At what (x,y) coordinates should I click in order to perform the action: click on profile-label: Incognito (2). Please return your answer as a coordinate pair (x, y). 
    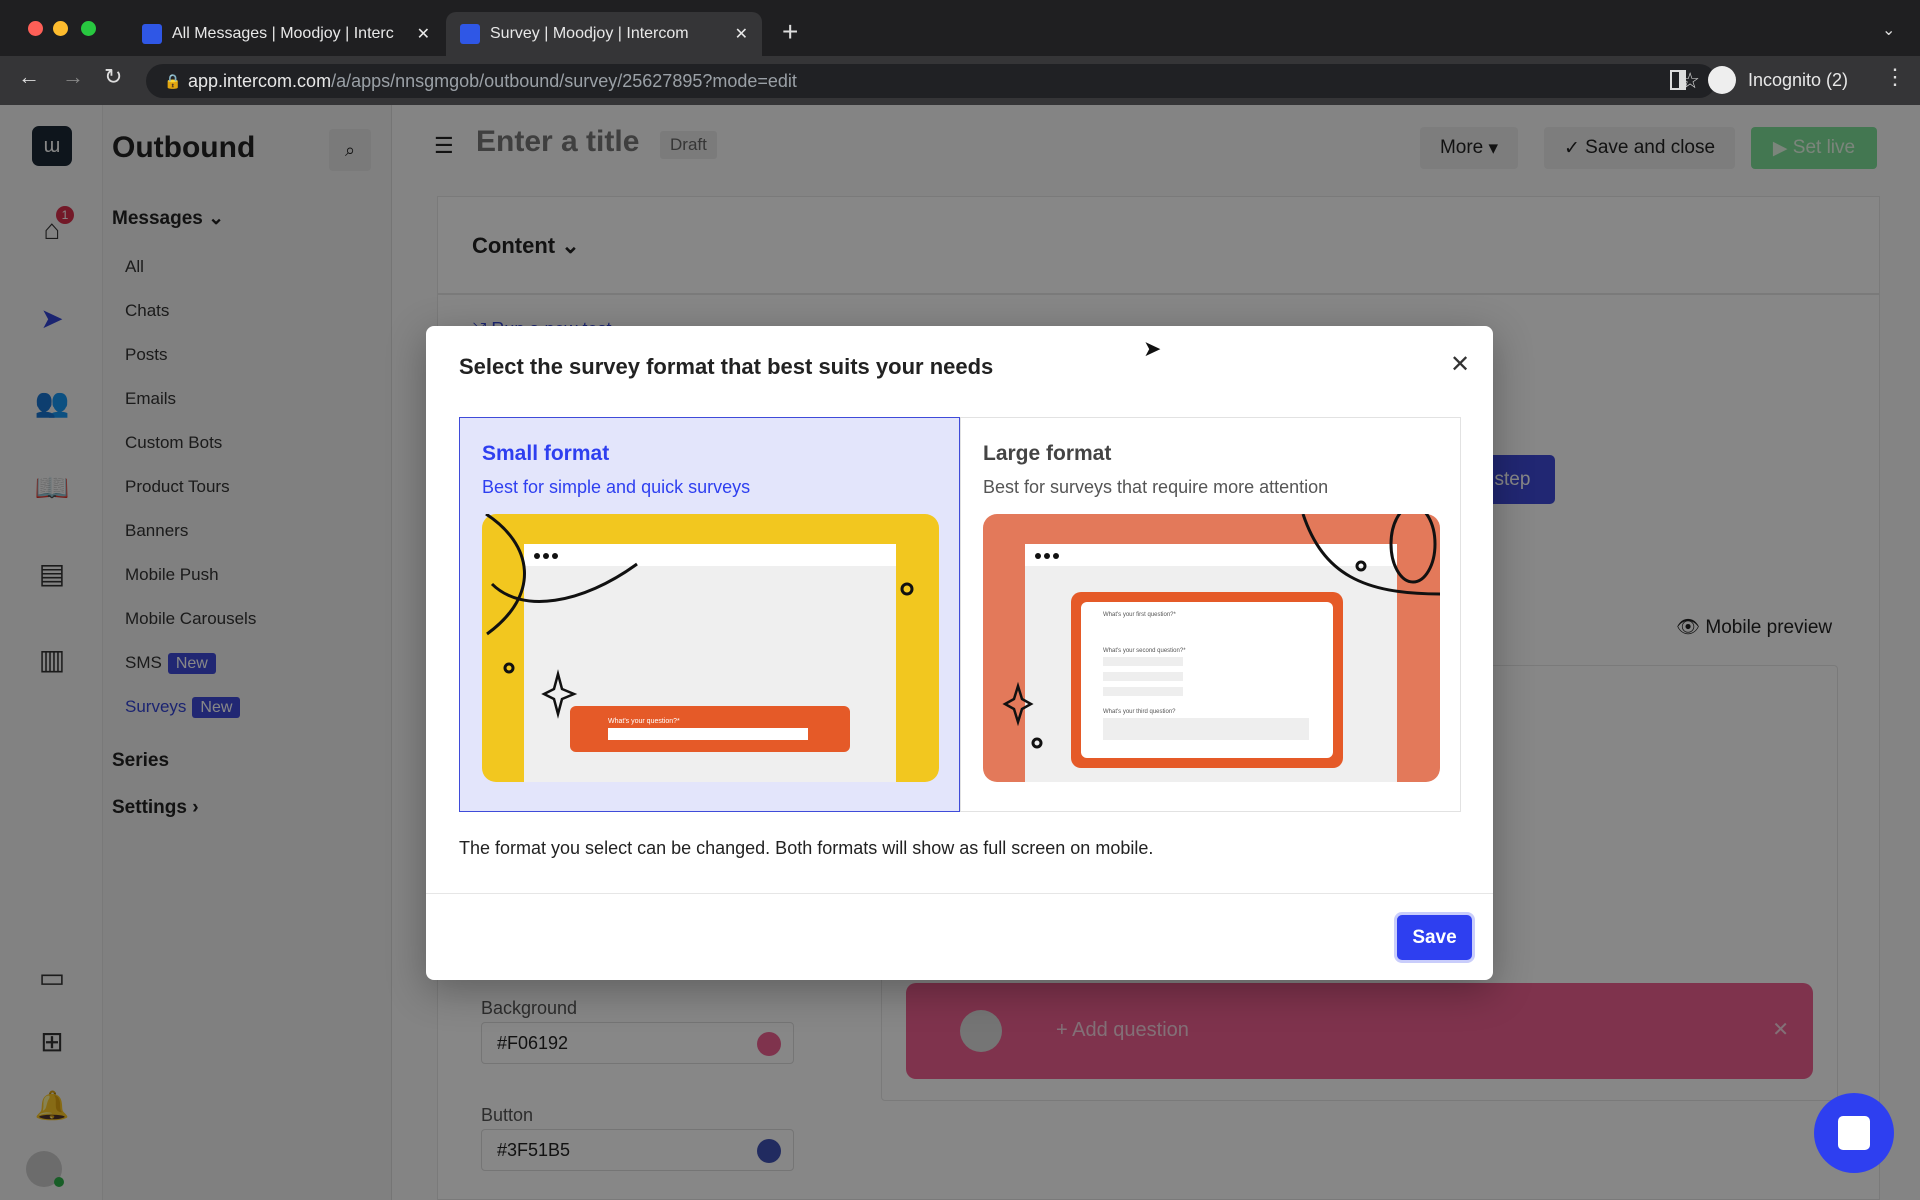
    Looking at the image, I should click on (1798, 80).